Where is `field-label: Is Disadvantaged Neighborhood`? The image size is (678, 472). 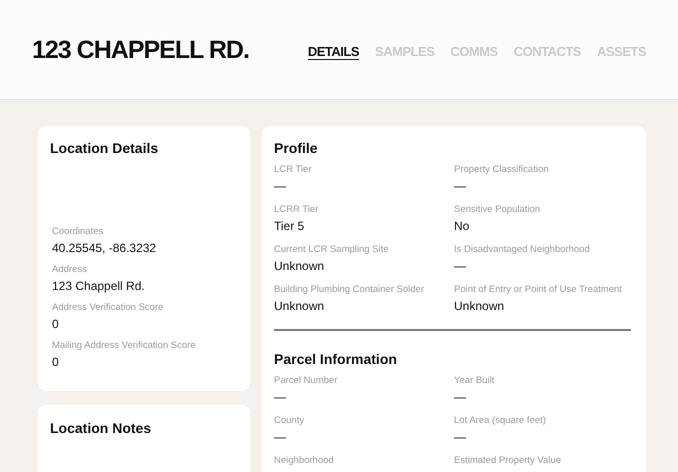
field-label: Is Disadvantaged Neighborhood is located at coordinates (522, 250).